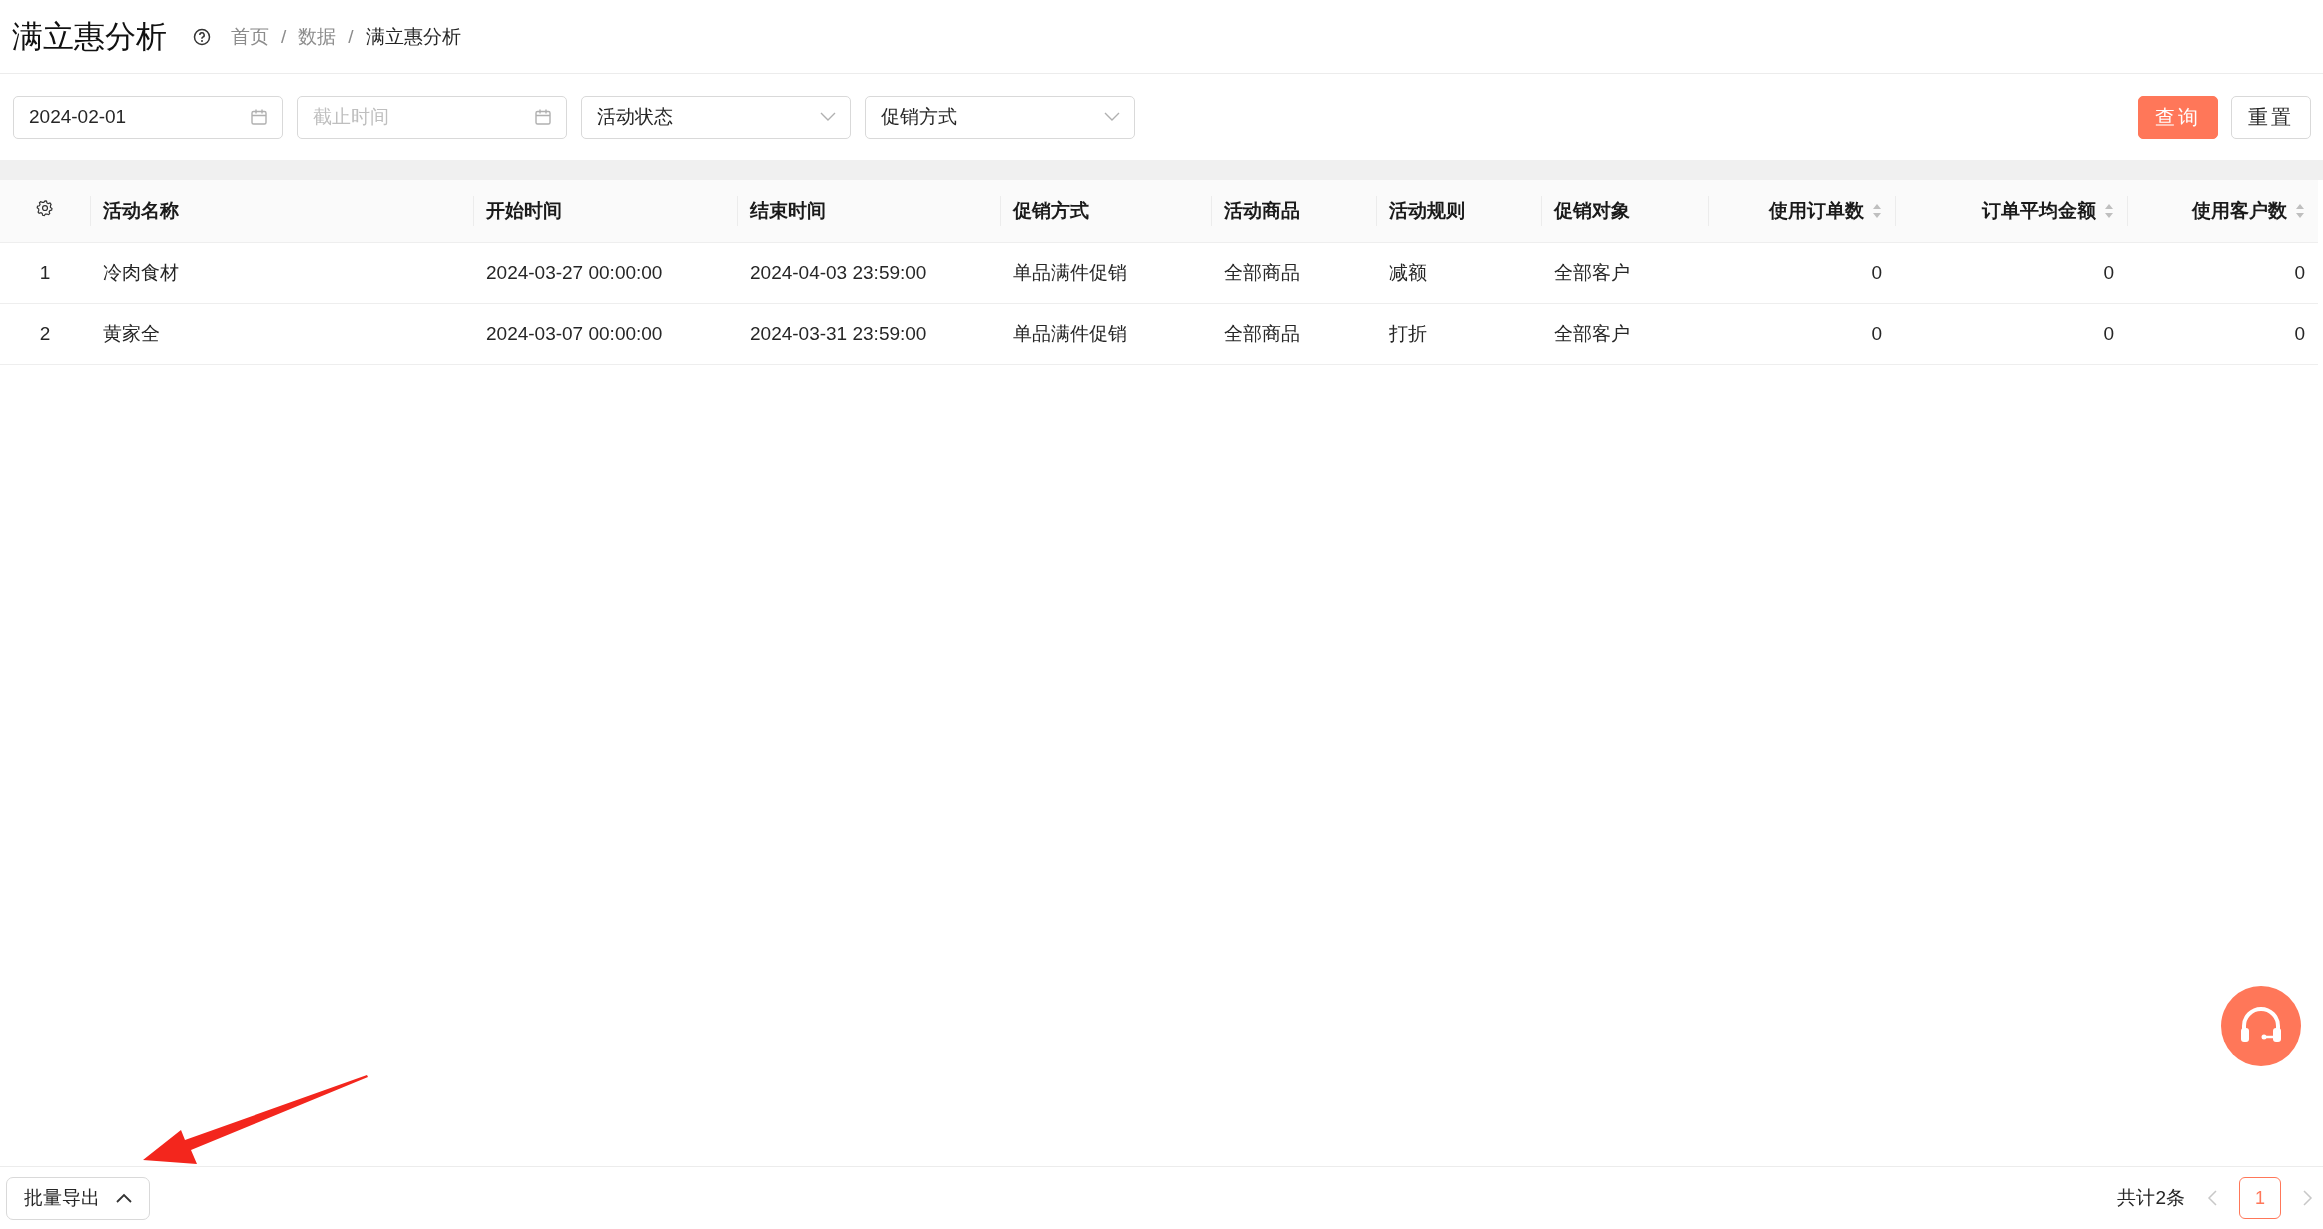 This screenshot has width=2323, height=1229. I want to click on column-header: 促销方式, so click(1051, 210).